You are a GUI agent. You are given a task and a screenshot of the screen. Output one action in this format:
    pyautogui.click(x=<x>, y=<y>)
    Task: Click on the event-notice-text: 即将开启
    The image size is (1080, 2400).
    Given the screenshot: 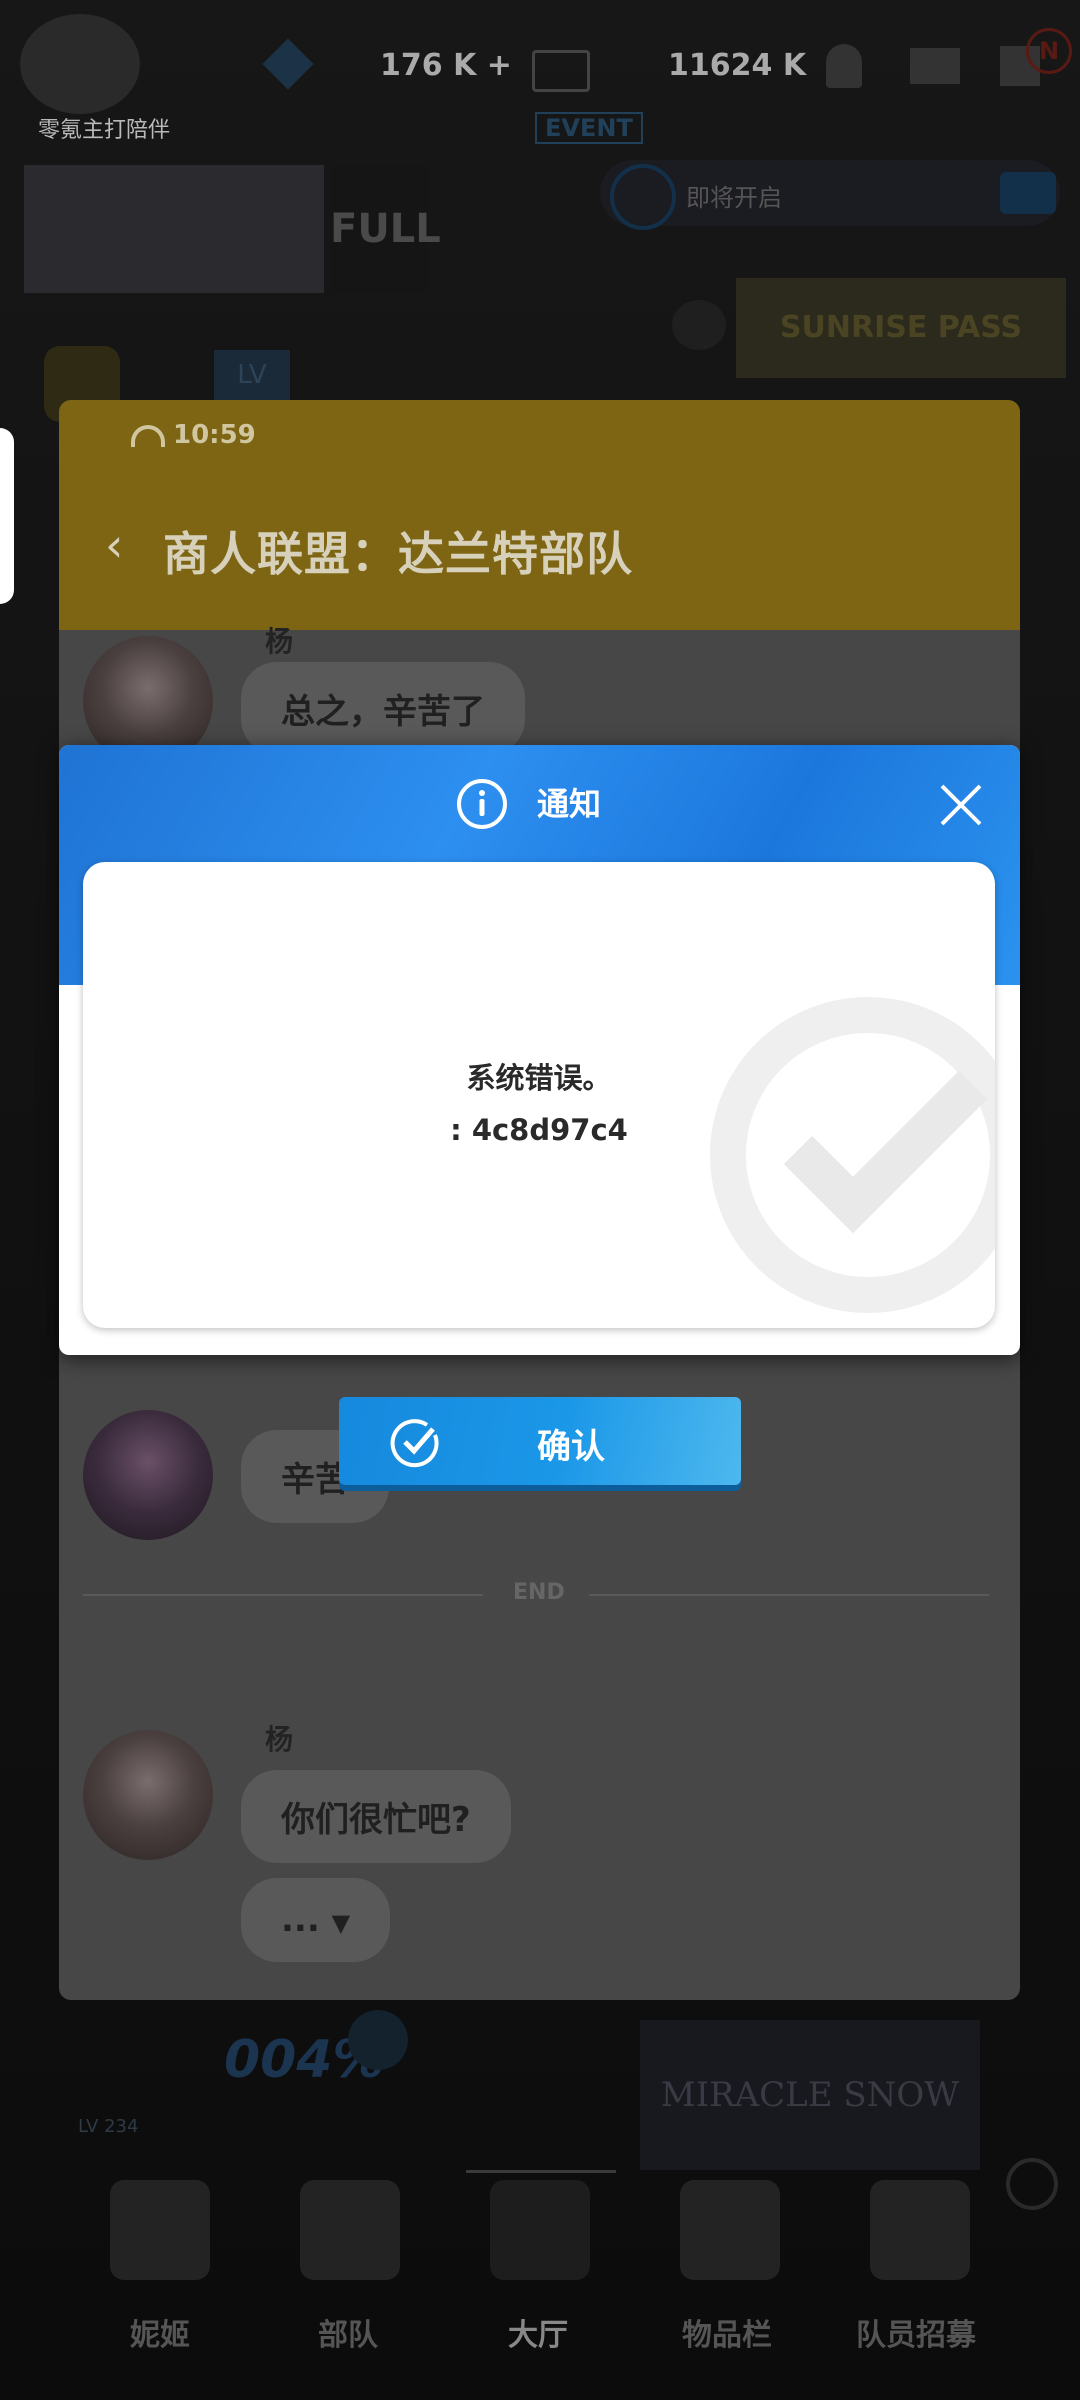 What is the action you would take?
    pyautogui.click(x=734, y=198)
    